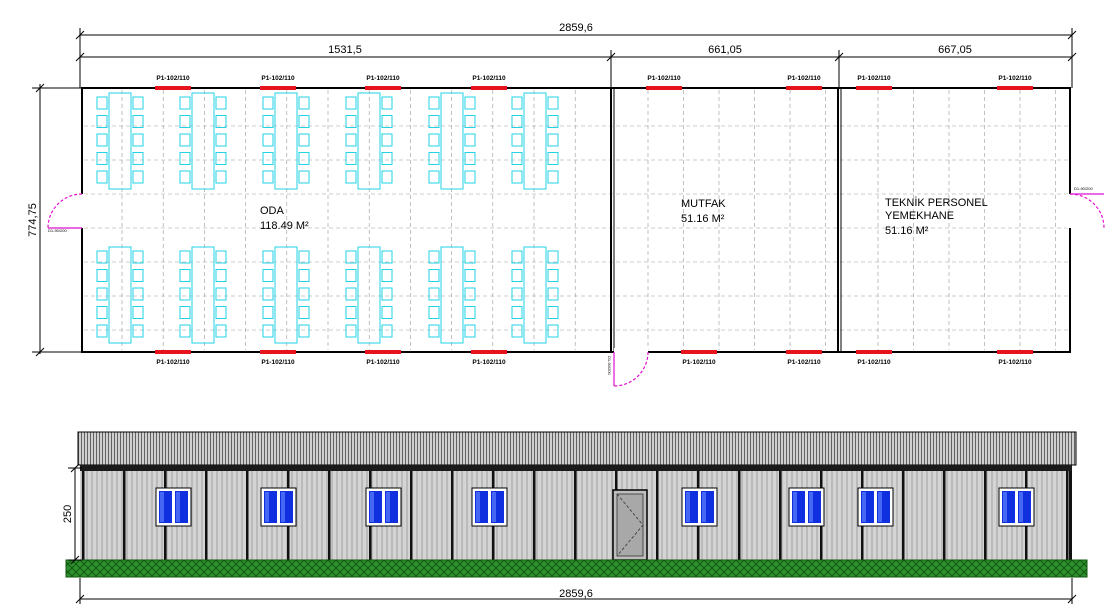 The height and width of the screenshot is (608, 1117). Describe the element at coordinates (576, 468) in the screenshot. I see `roof-eave` at that location.